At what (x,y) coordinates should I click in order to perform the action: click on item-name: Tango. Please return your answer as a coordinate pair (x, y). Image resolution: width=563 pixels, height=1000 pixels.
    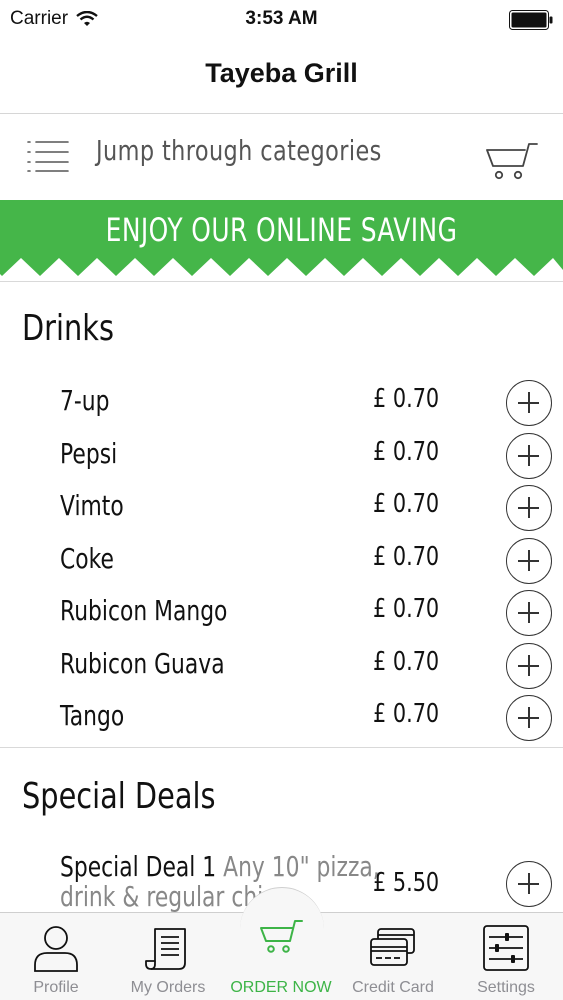
    Looking at the image, I should click on (92, 715).